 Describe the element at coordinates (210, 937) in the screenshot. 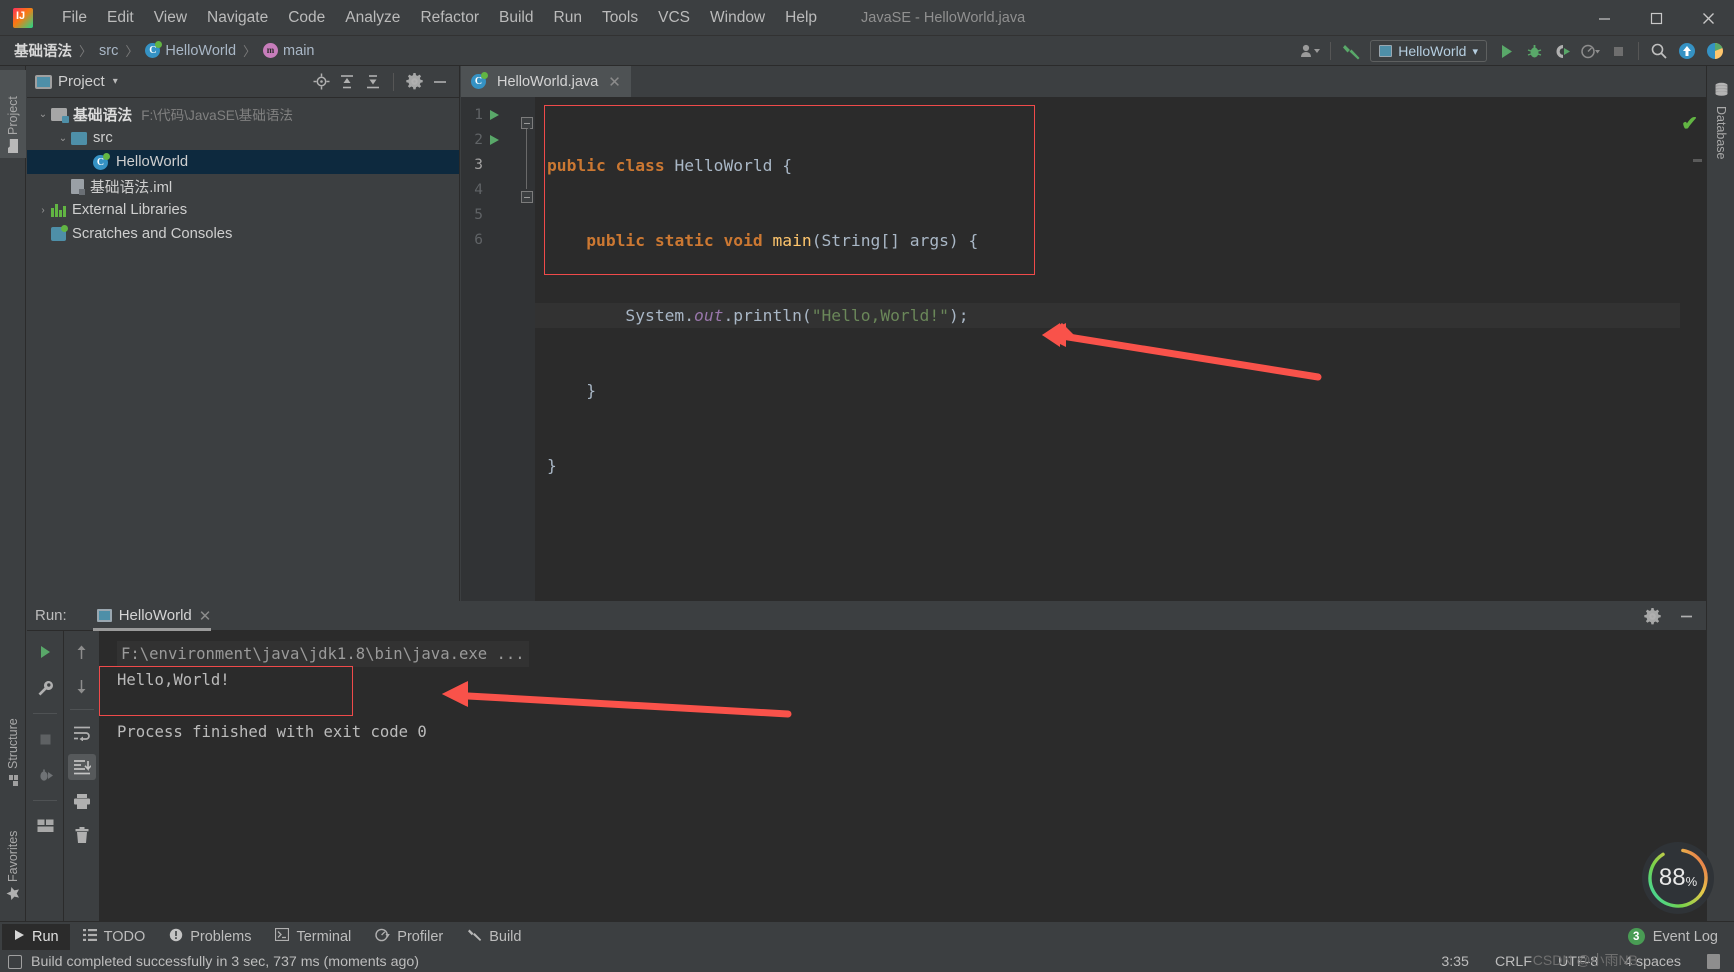

I see `bottom-tab-problems: Problems` at that location.